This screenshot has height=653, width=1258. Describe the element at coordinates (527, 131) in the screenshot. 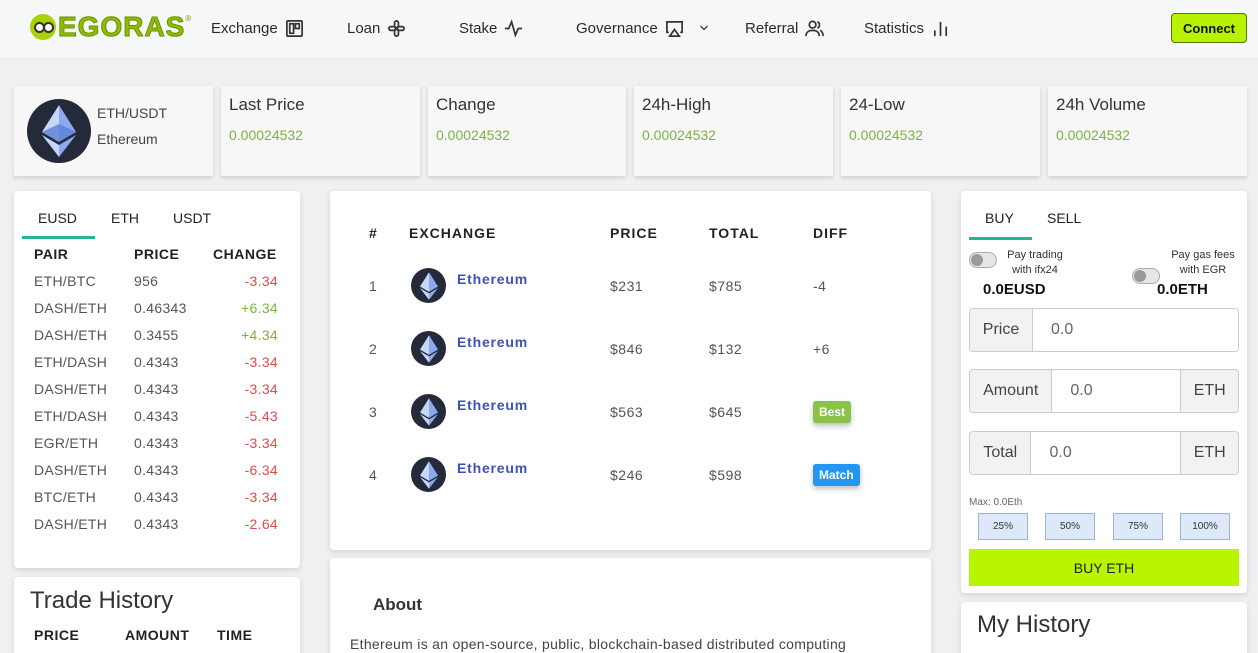

I see `ticker-change: Change 0.00024532` at that location.